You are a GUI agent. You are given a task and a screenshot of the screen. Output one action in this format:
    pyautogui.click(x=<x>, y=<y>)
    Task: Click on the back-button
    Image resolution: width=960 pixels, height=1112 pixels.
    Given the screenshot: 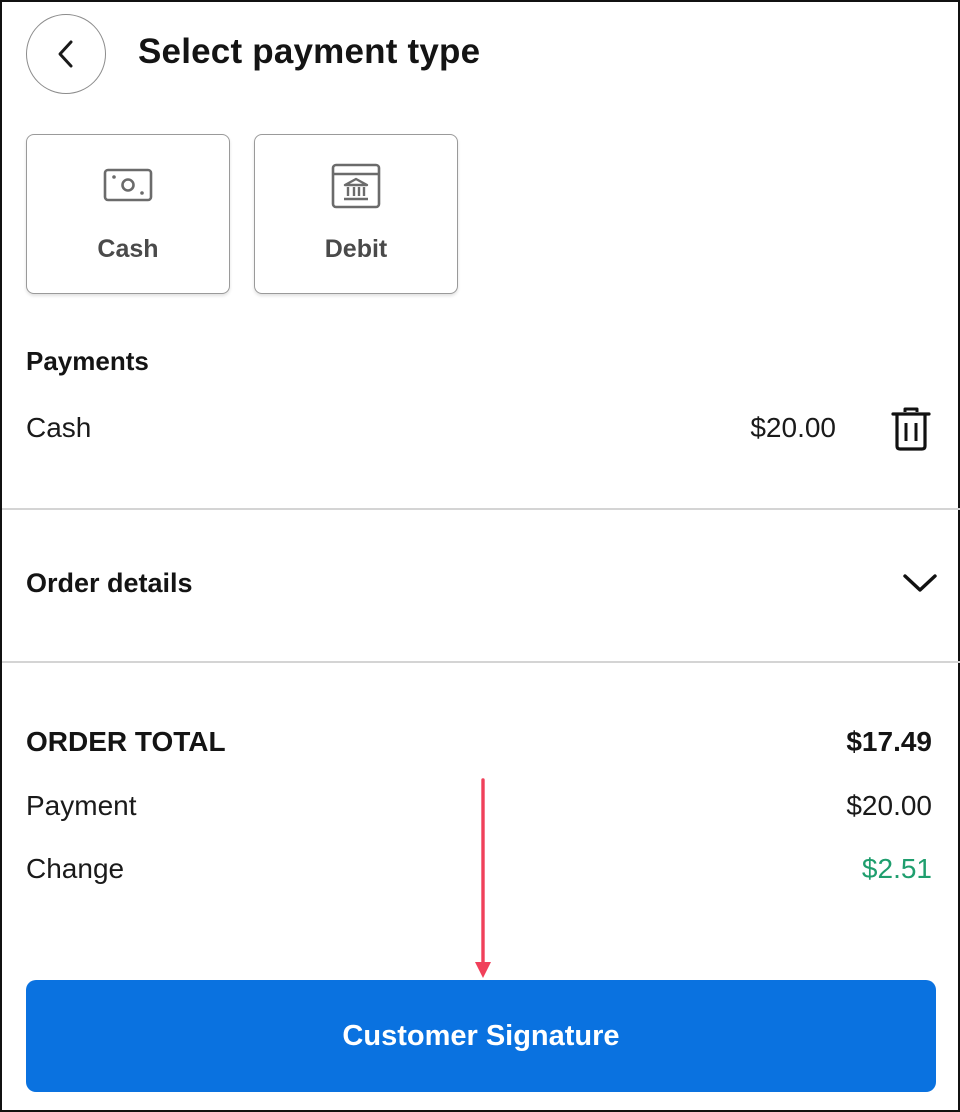 What is the action you would take?
    pyautogui.click(x=66, y=54)
    